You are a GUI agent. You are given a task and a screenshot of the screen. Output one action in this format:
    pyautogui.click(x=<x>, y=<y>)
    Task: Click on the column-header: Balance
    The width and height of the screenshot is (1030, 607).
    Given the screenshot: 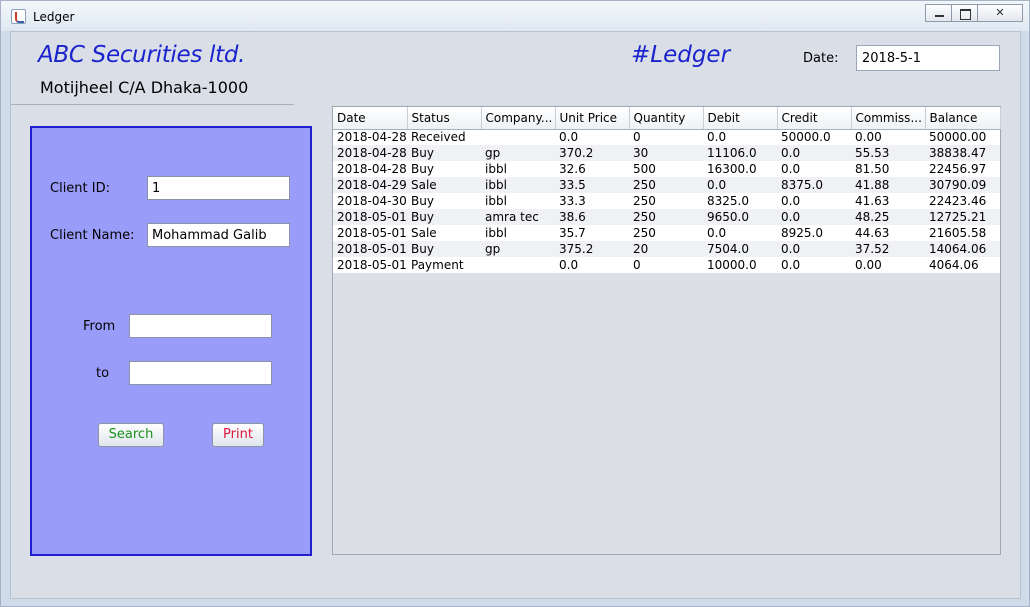 What is the action you would take?
    pyautogui.click(x=963, y=118)
    